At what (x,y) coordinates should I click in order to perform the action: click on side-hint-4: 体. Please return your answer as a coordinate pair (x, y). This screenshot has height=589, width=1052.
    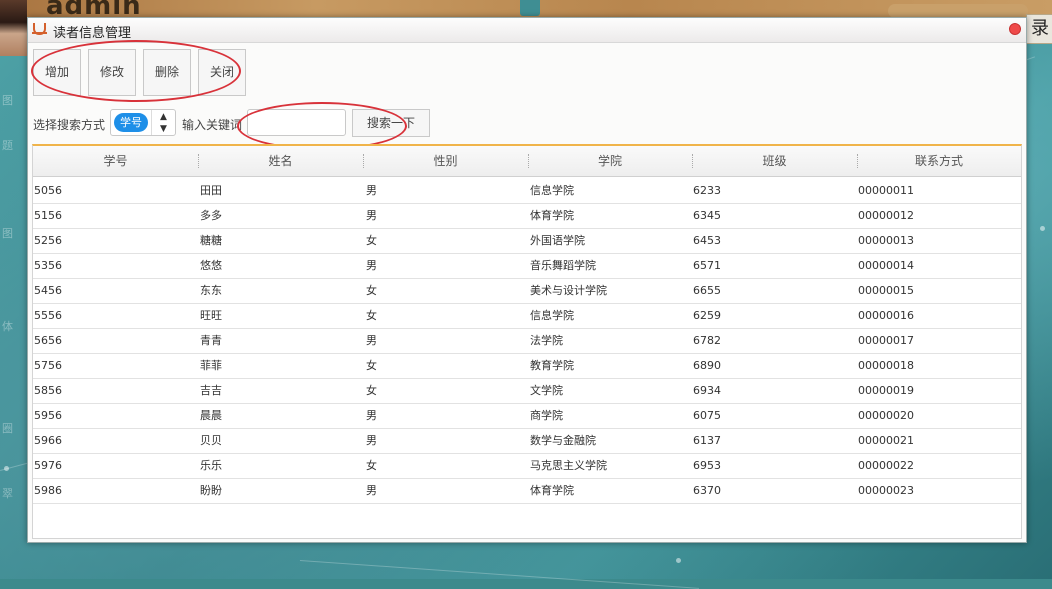
    Looking at the image, I should click on (7, 326).